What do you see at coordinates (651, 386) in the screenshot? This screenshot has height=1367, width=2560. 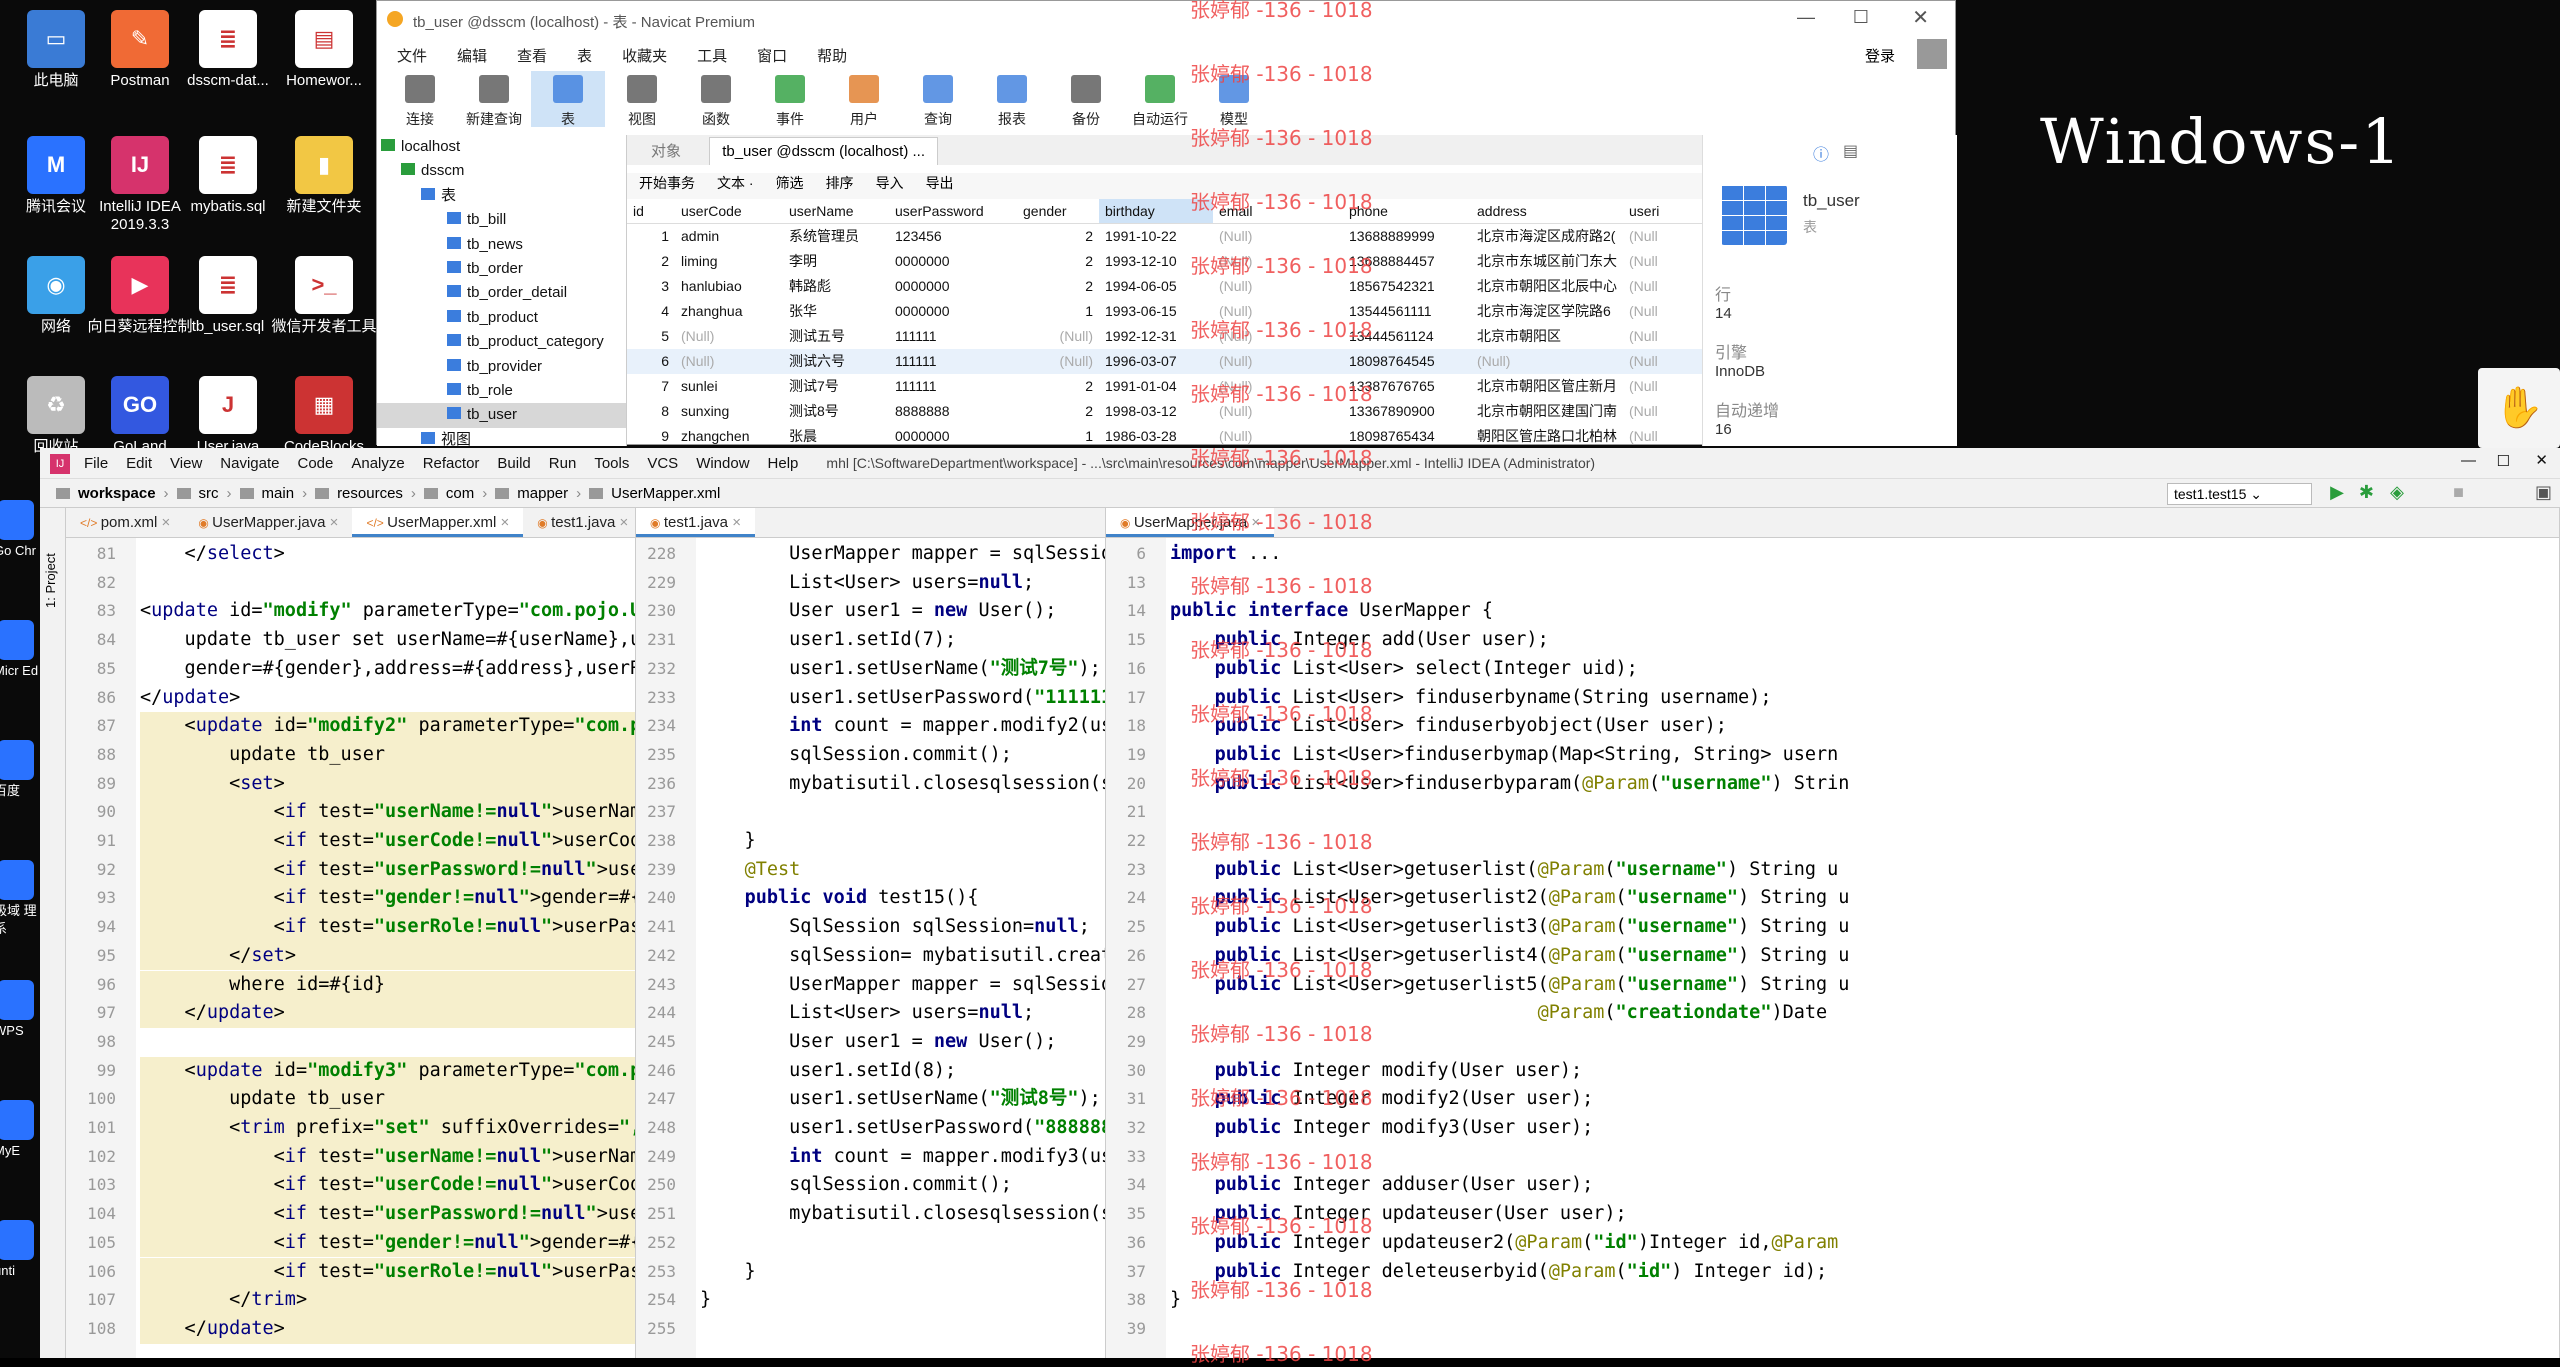 I see `cell: 7` at bounding box center [651, 386].